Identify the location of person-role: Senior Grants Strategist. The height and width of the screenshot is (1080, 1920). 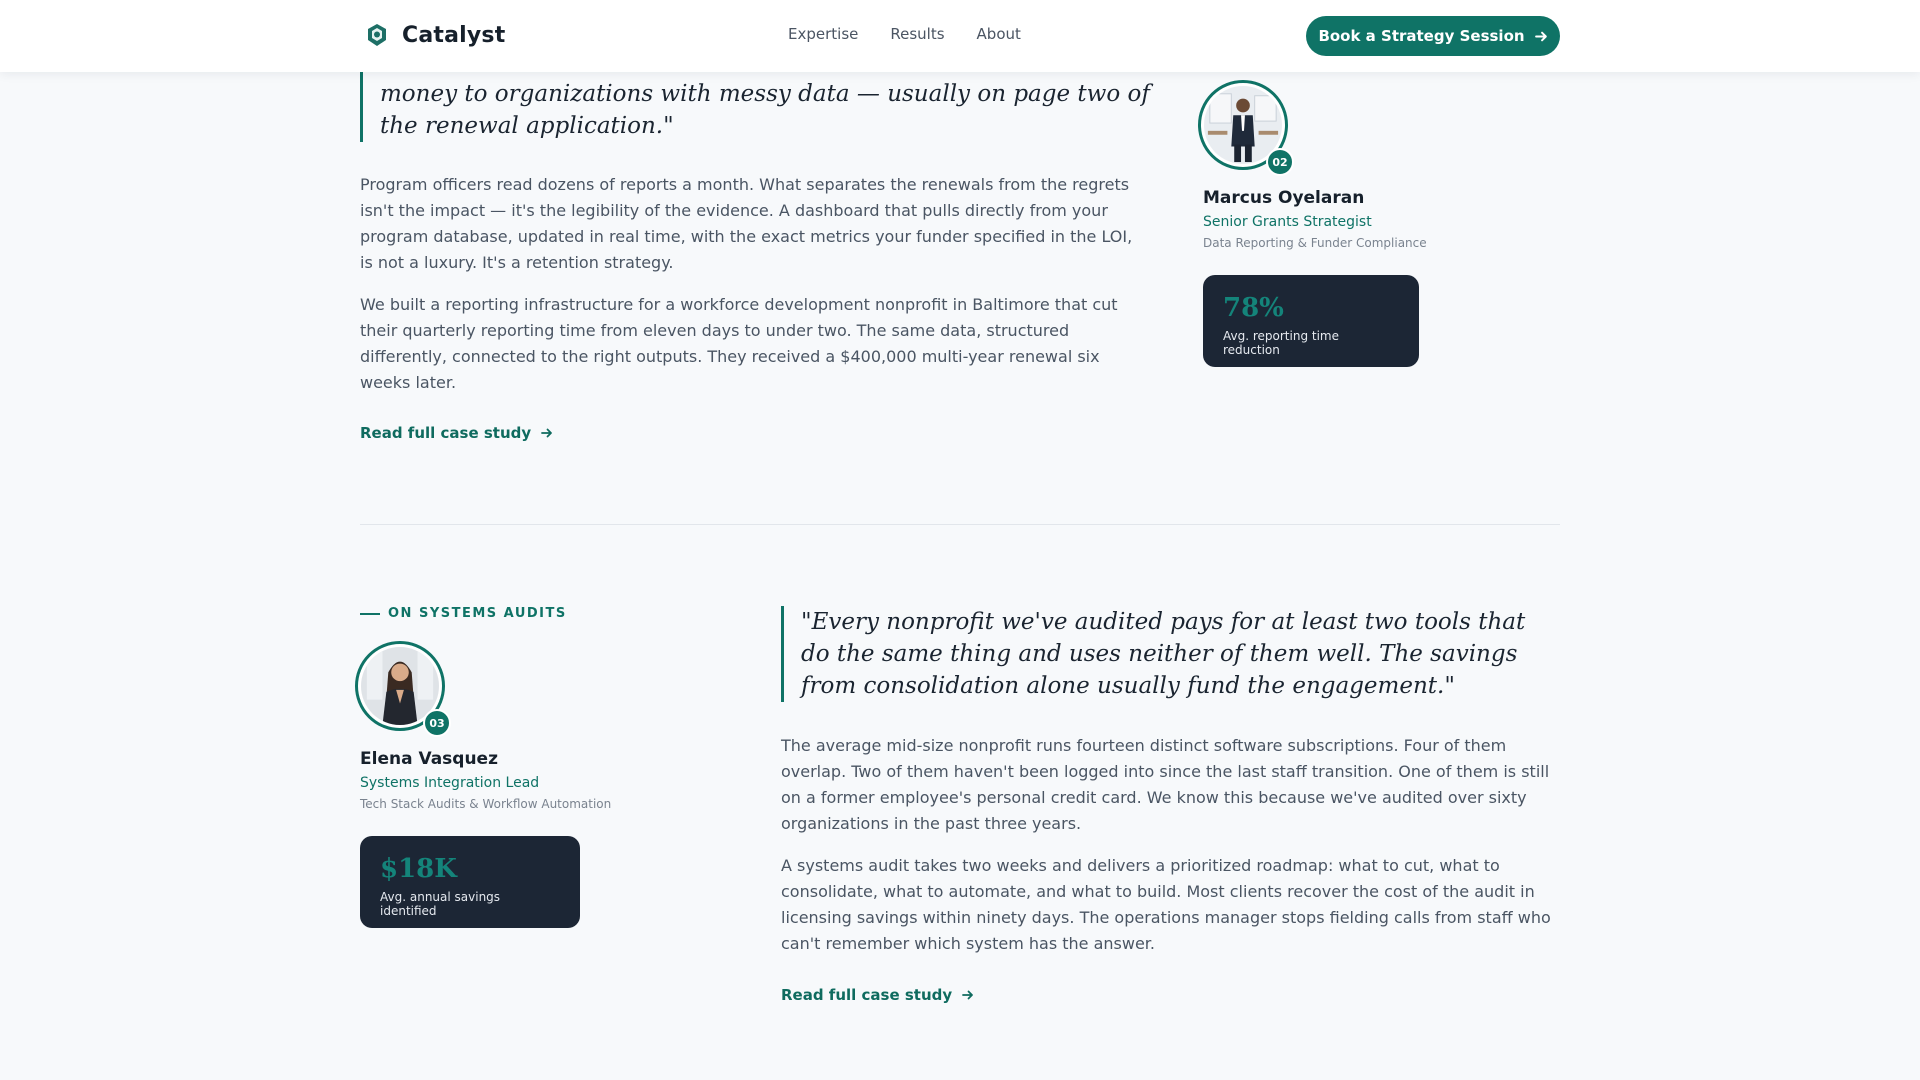
(1287, 222).